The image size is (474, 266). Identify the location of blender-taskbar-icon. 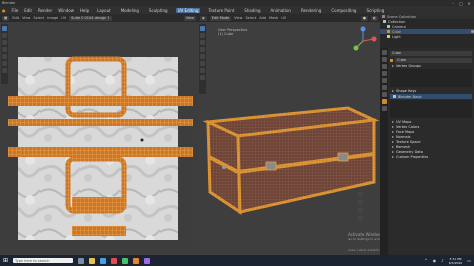
(136, 260).